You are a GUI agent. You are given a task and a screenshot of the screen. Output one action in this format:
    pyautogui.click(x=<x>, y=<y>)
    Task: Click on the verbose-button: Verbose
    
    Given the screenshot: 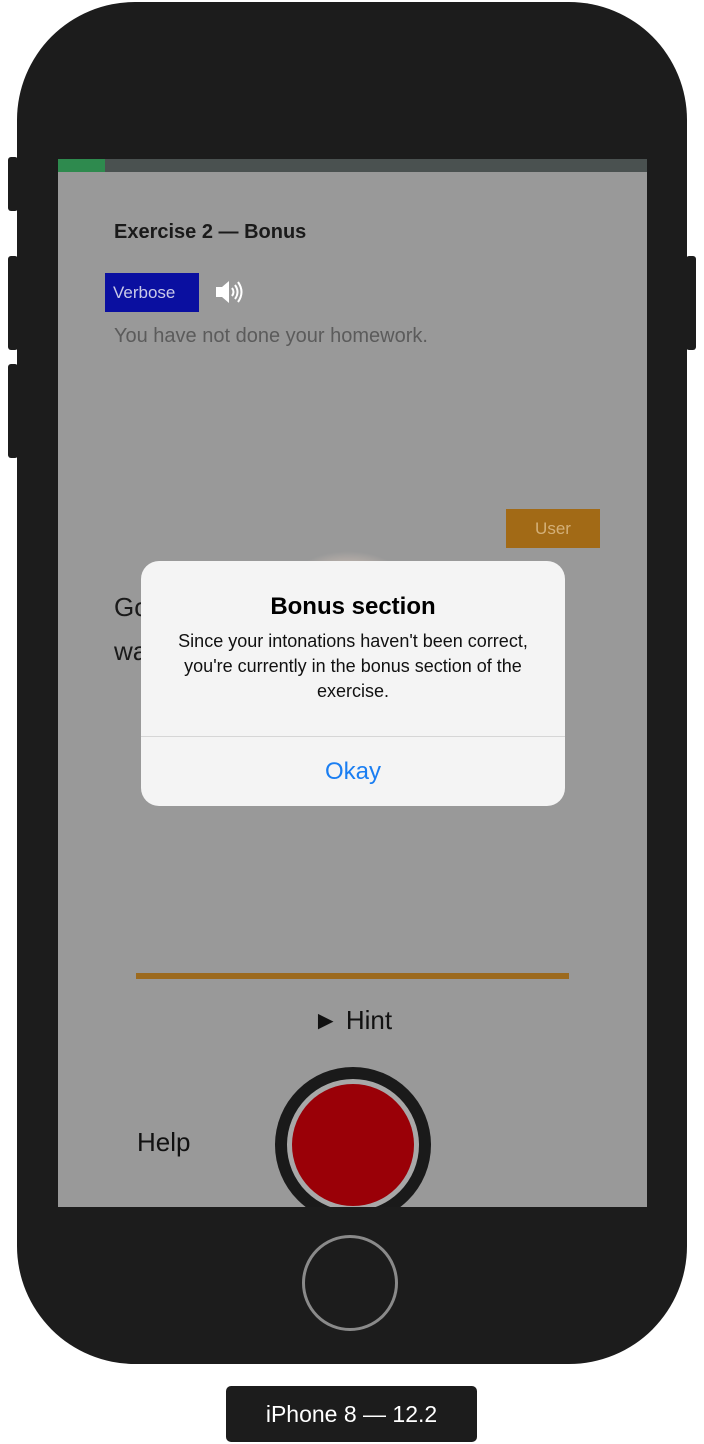 What is the action you would take?
    pyautogui.click(x=152, y=292)
    